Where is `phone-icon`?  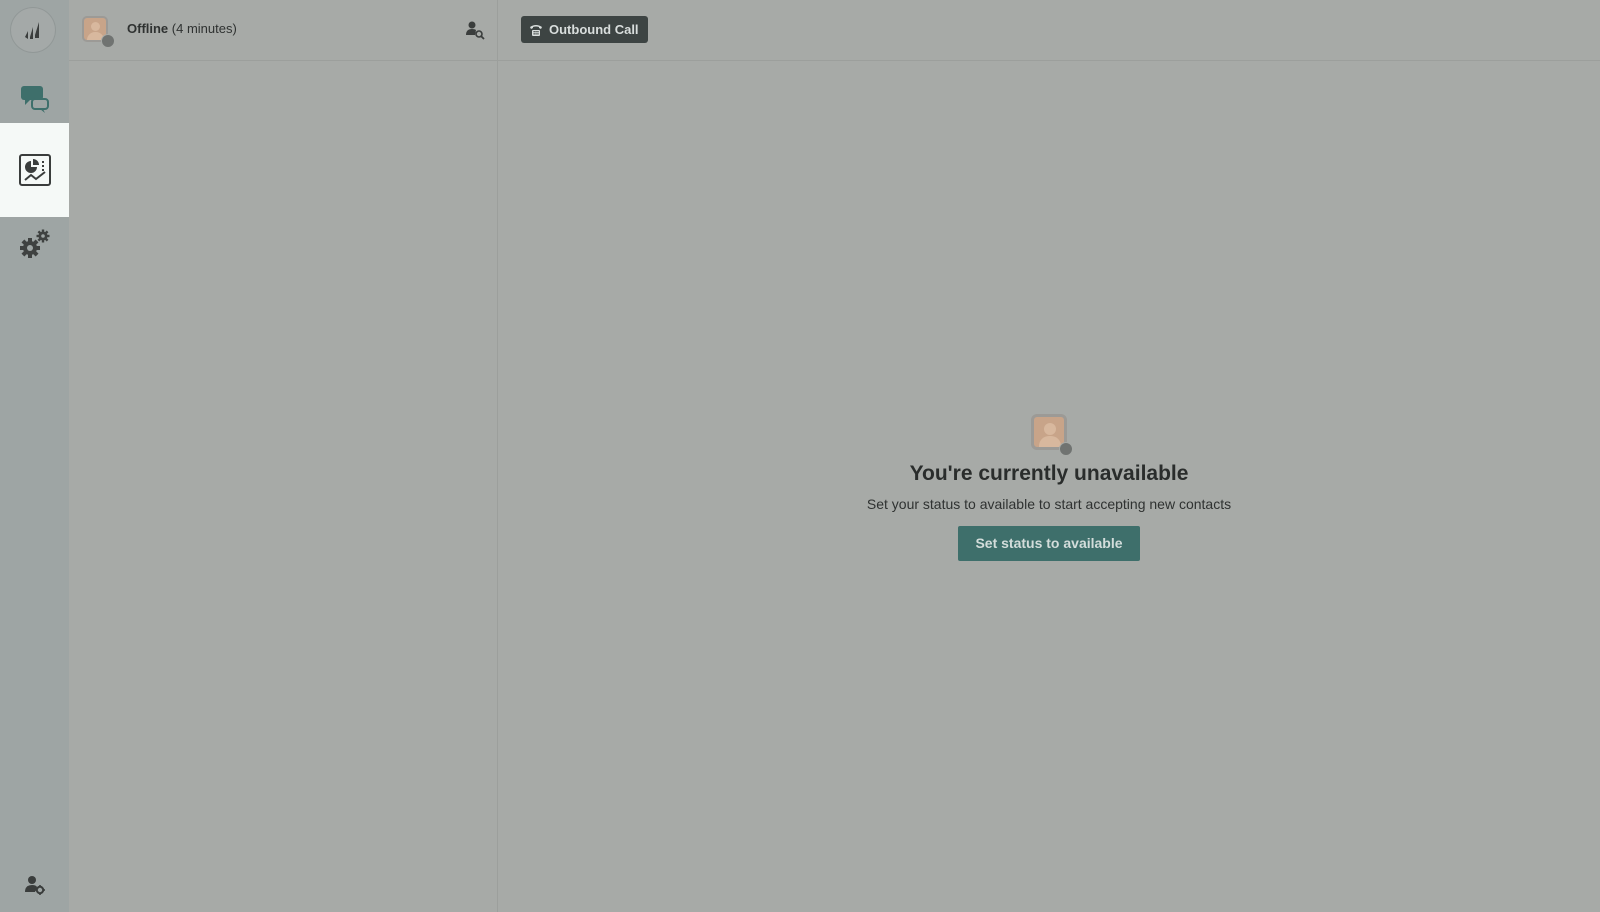 phone-icon is located at coordinates (536, 30).